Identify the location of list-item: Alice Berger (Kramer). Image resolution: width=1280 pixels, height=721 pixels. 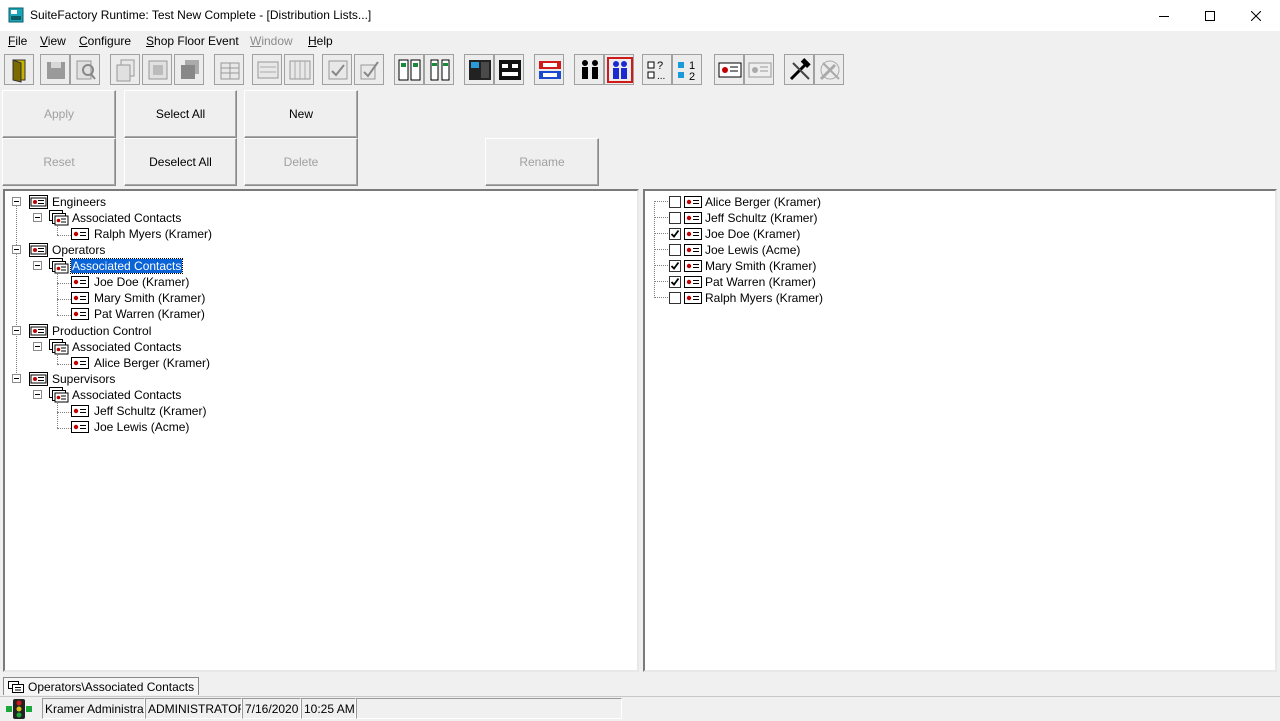
(959, 202).